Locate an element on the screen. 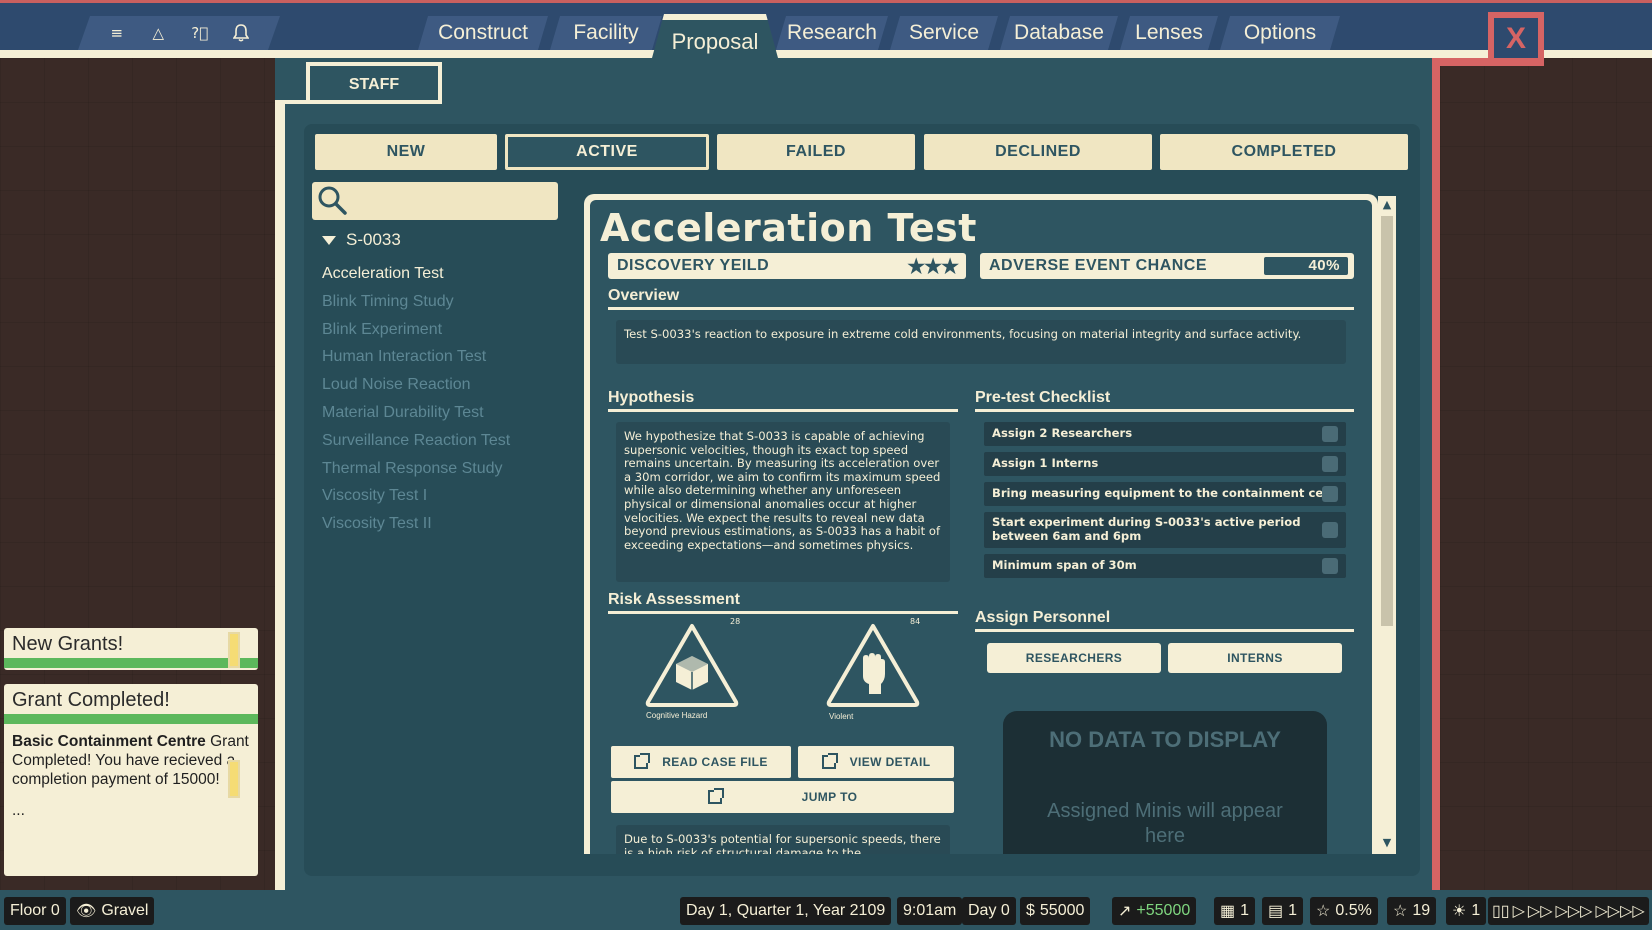  assign-researchers-button: RESEARCHERS is located at coordinates (1074, 658).